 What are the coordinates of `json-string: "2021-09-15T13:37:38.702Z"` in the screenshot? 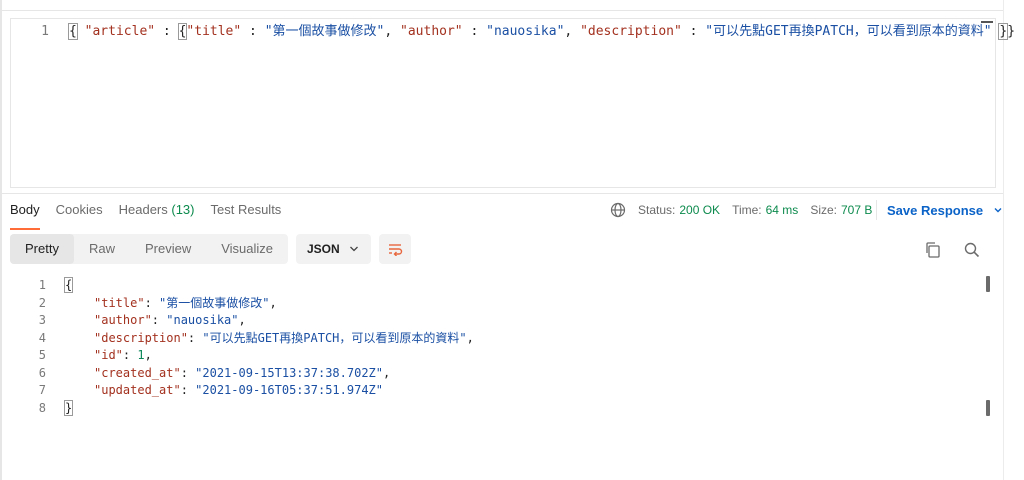 It's located at (289, 372).